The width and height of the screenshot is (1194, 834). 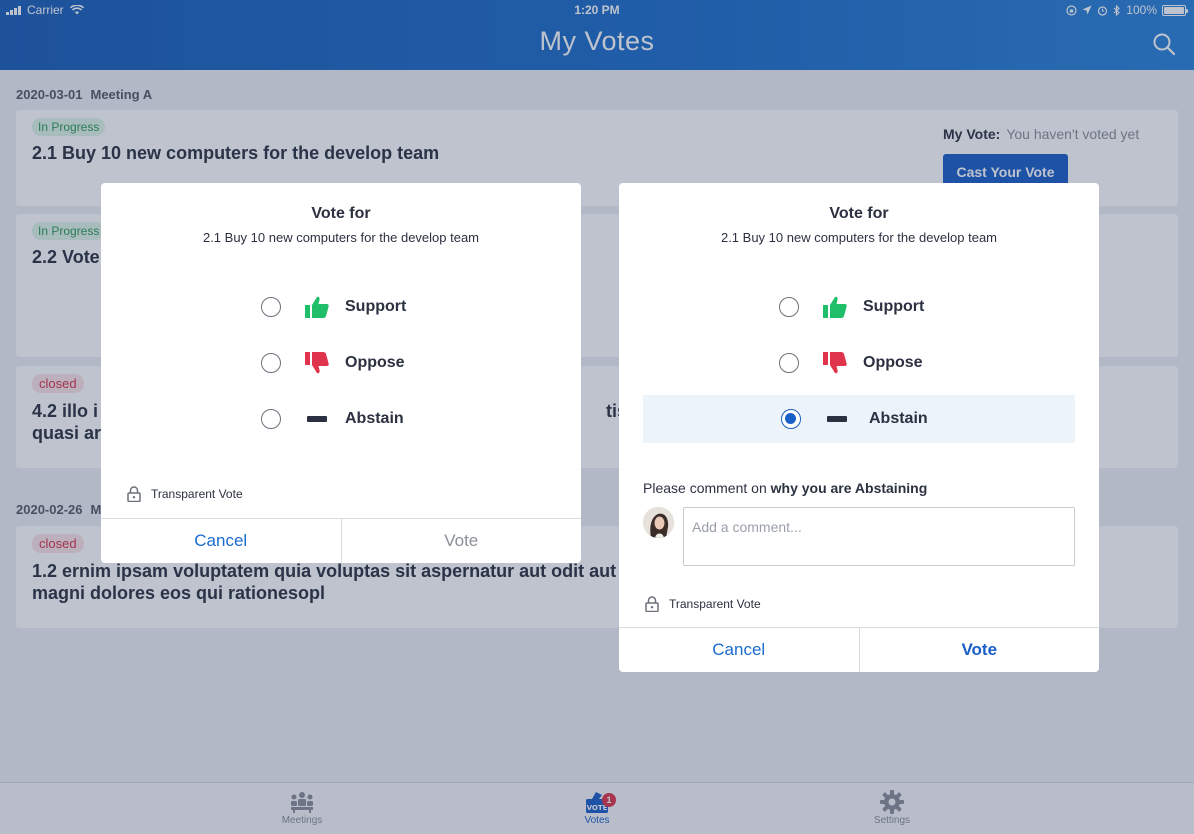 What do you see at coordinates (658, 522) in the screenshot?
I see `avatar` at bounding box center [658, 522].